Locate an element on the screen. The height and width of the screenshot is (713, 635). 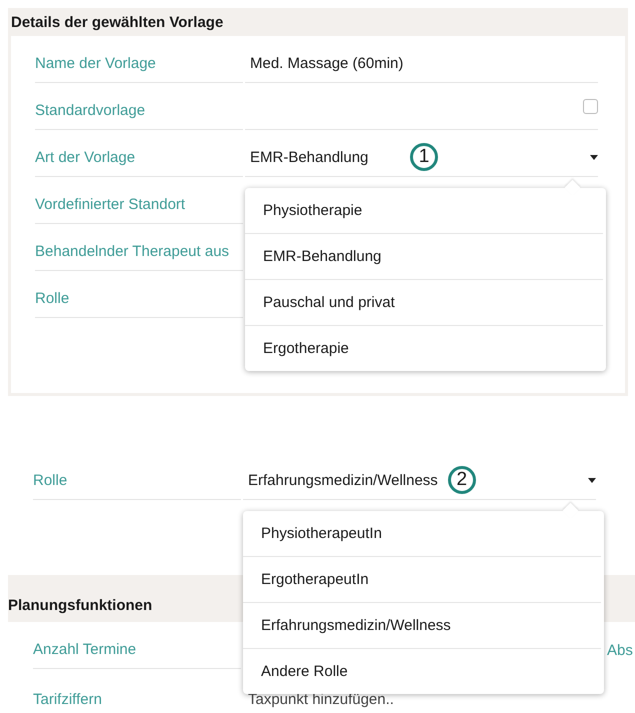
select-value: EMR-Behandlung is located at coordinates (325, 157).